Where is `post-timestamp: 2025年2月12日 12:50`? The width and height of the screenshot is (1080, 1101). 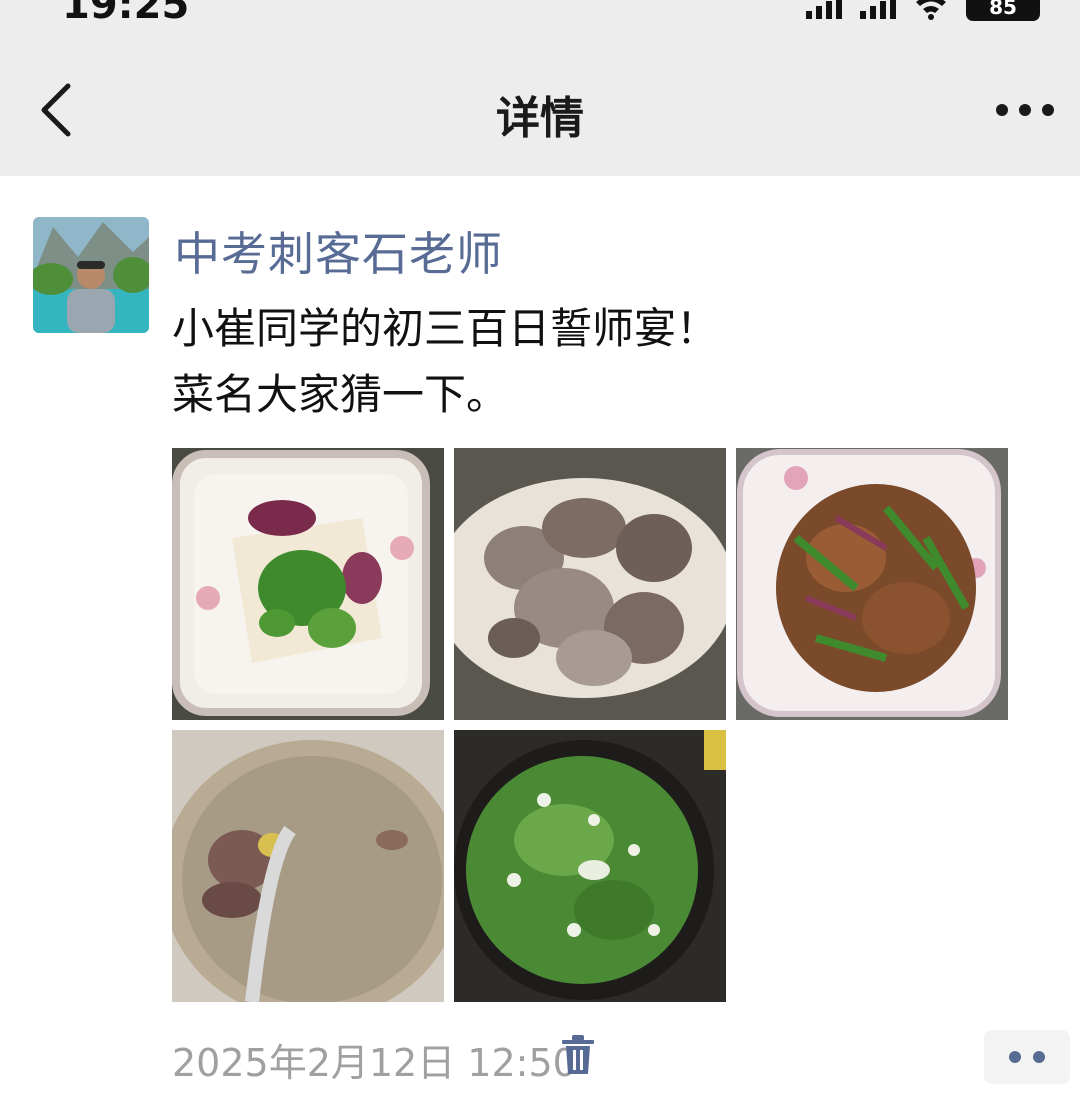
post-timestamp: 2025年2月12日 12:50 is located at coordinates (374, 1063).